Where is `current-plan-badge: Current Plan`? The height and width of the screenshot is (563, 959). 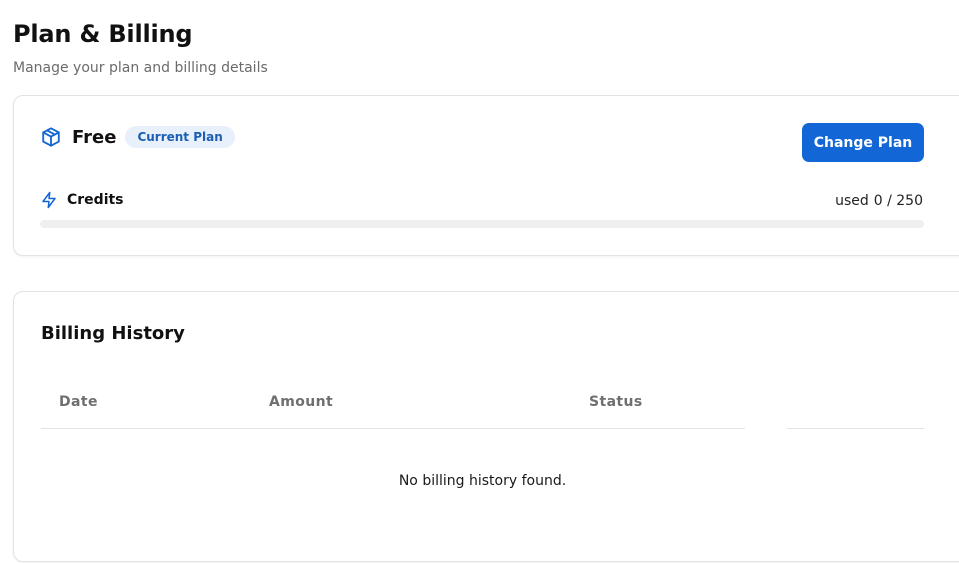
current-plan-badge: Current Plan is located at coordinates (180, 137).